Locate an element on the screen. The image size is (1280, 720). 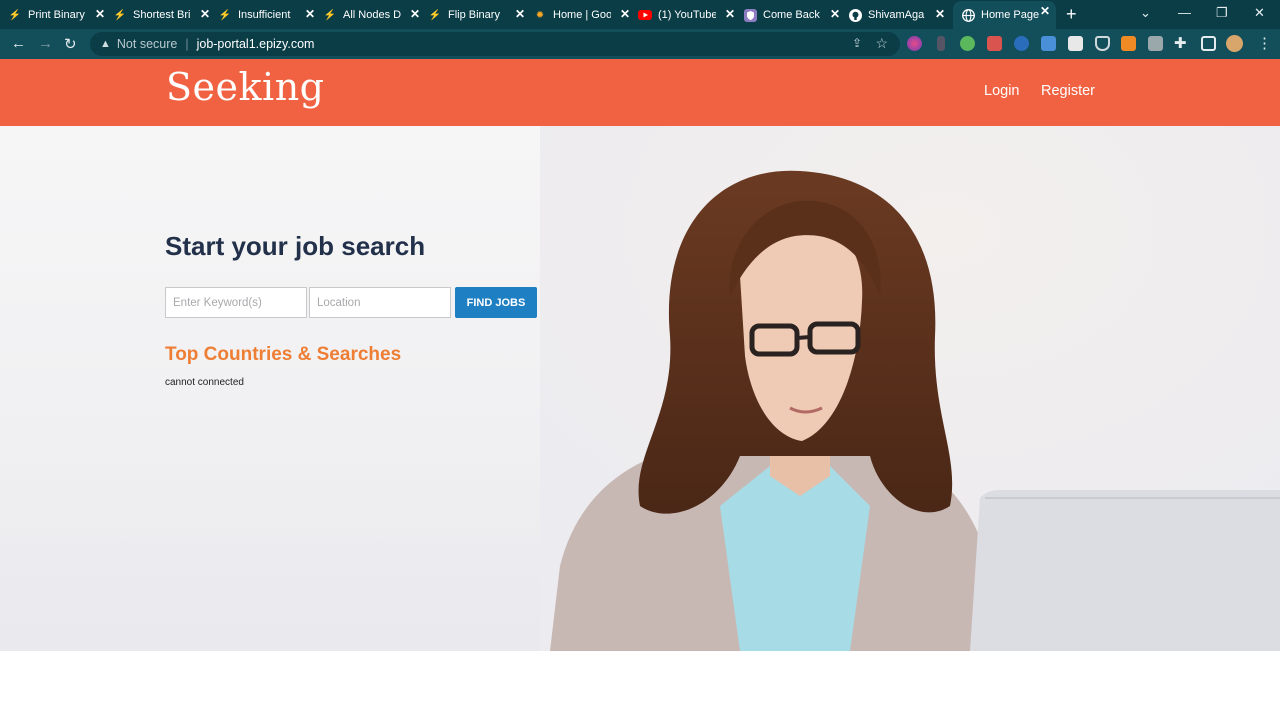
browser-tab: ShivamAga ✕ is located at coordinates (899, 15).